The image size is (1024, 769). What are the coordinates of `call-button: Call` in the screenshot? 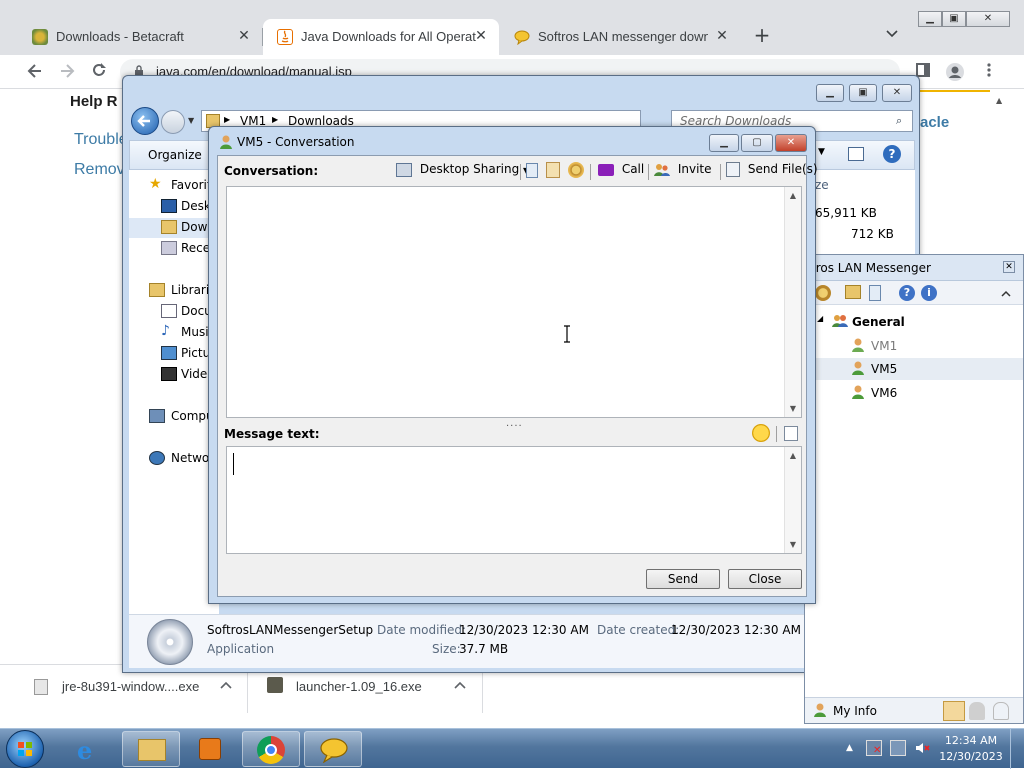 It's located at (621, 169).